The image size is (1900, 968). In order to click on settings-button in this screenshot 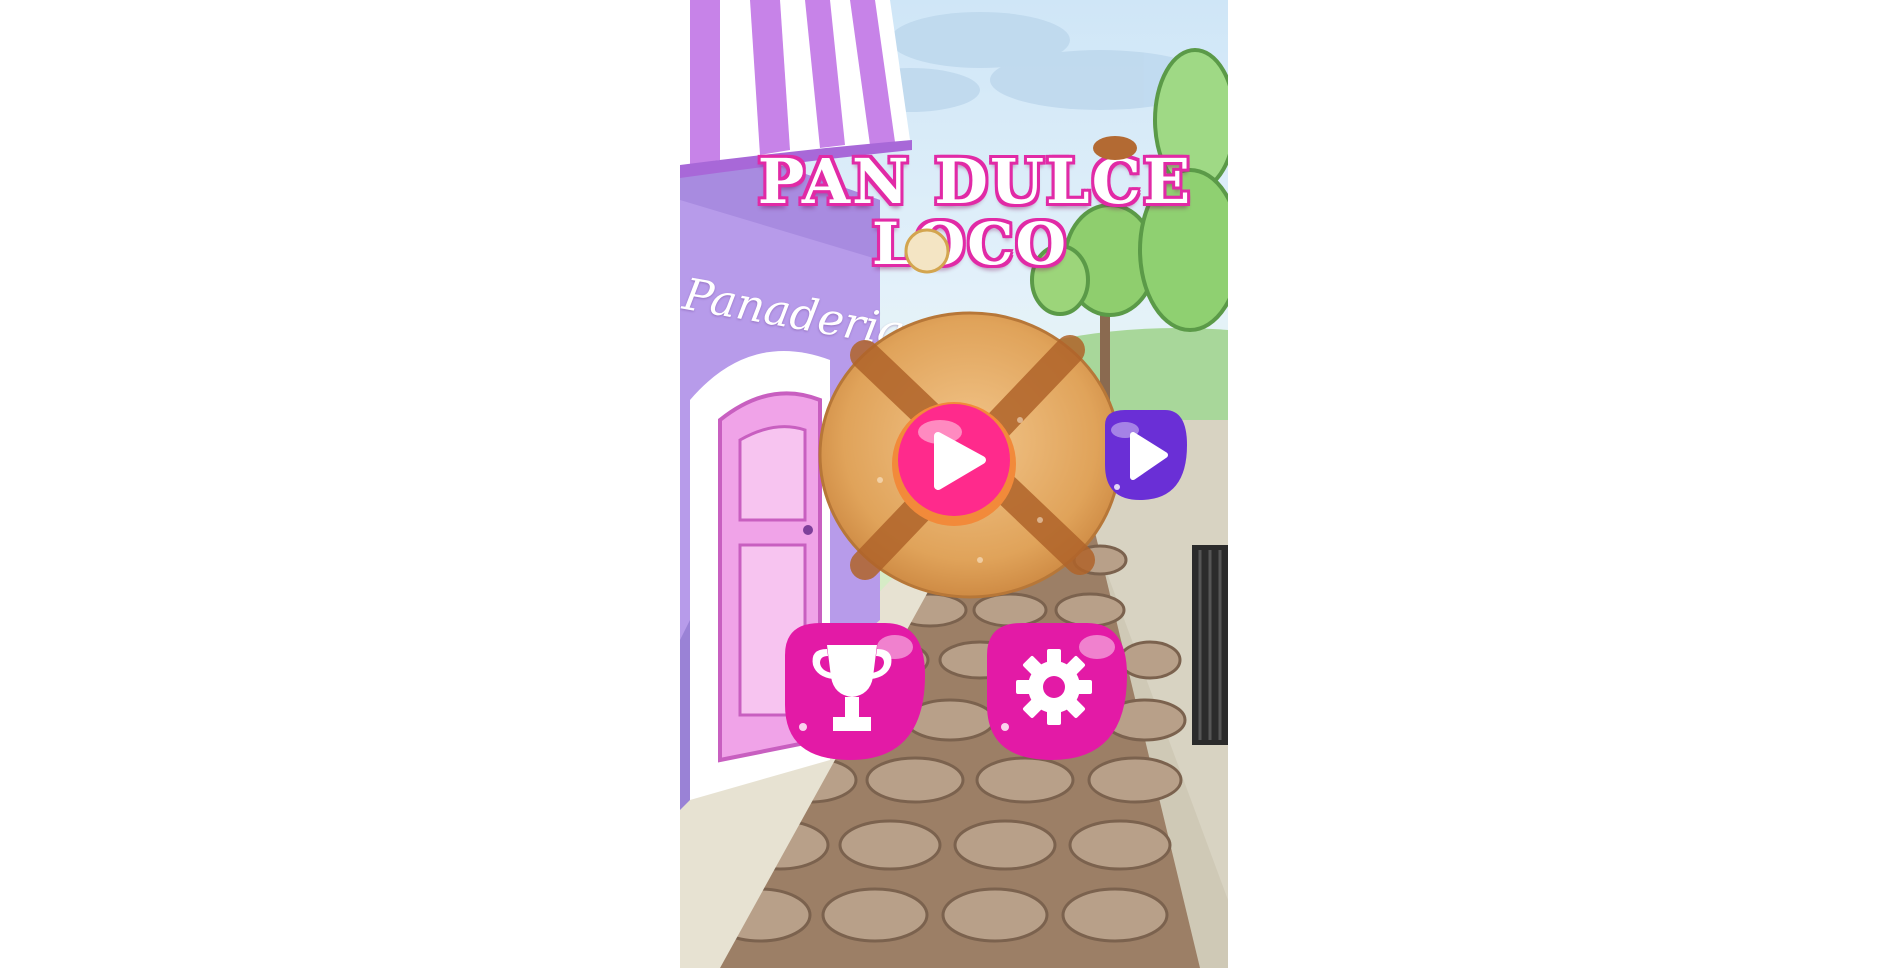, I will do `click(1054, 690)`.